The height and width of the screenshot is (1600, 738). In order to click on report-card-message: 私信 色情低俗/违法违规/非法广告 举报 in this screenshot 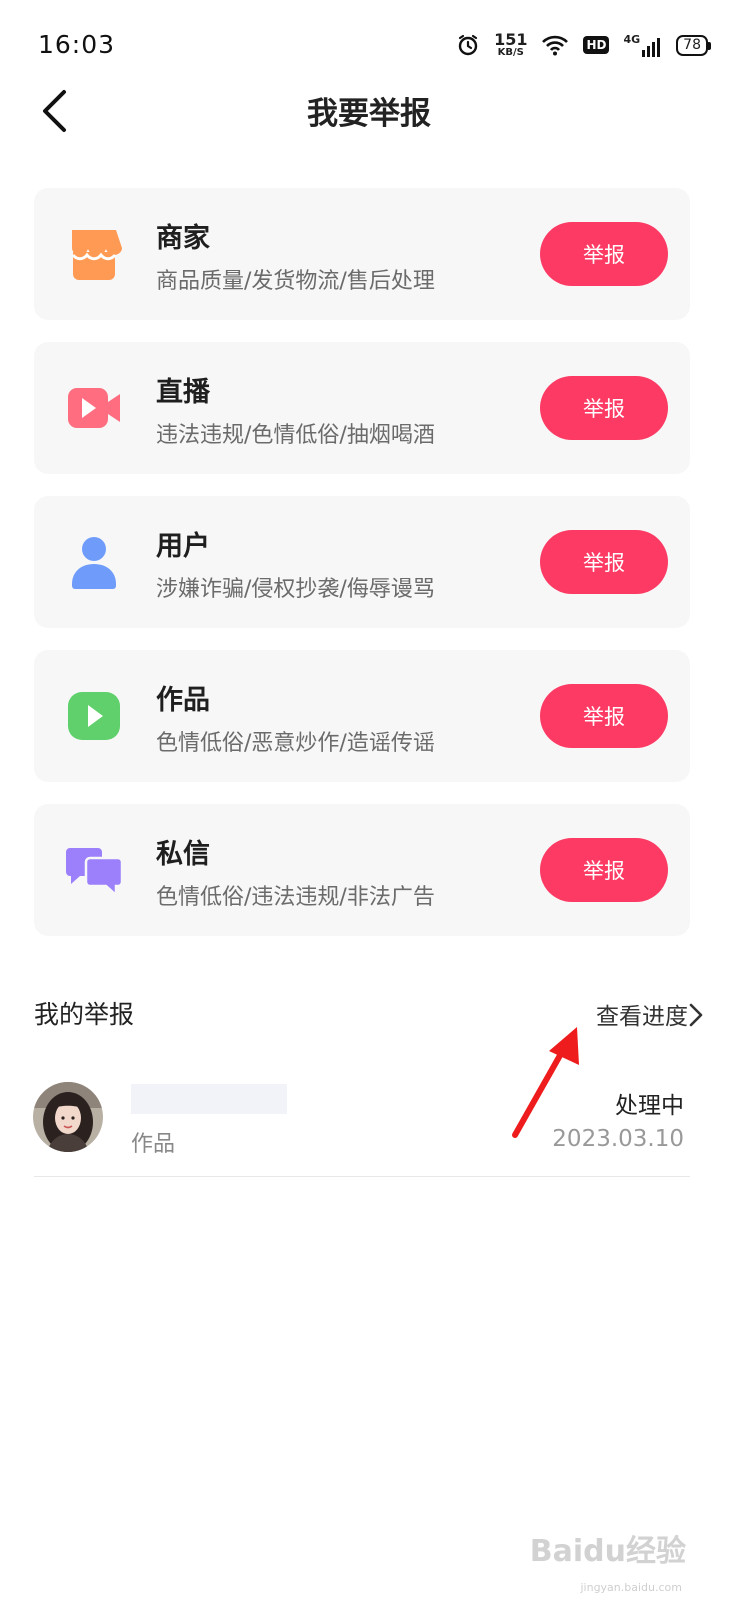, I will do `click(362, 870)`.